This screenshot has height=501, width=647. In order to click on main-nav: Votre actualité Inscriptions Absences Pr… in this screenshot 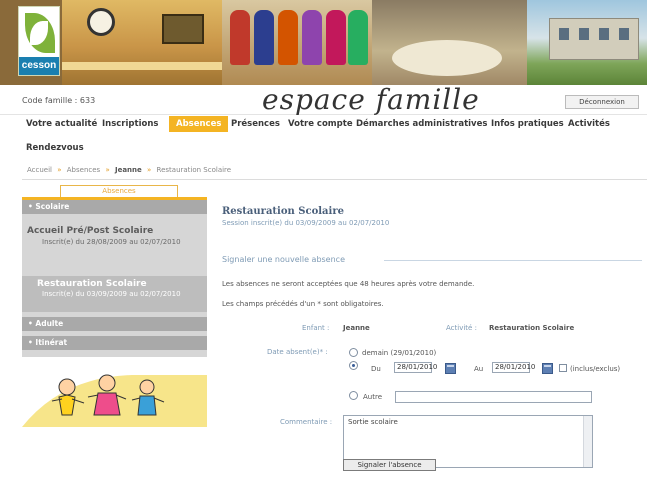, I will do `click(336, 137)`.